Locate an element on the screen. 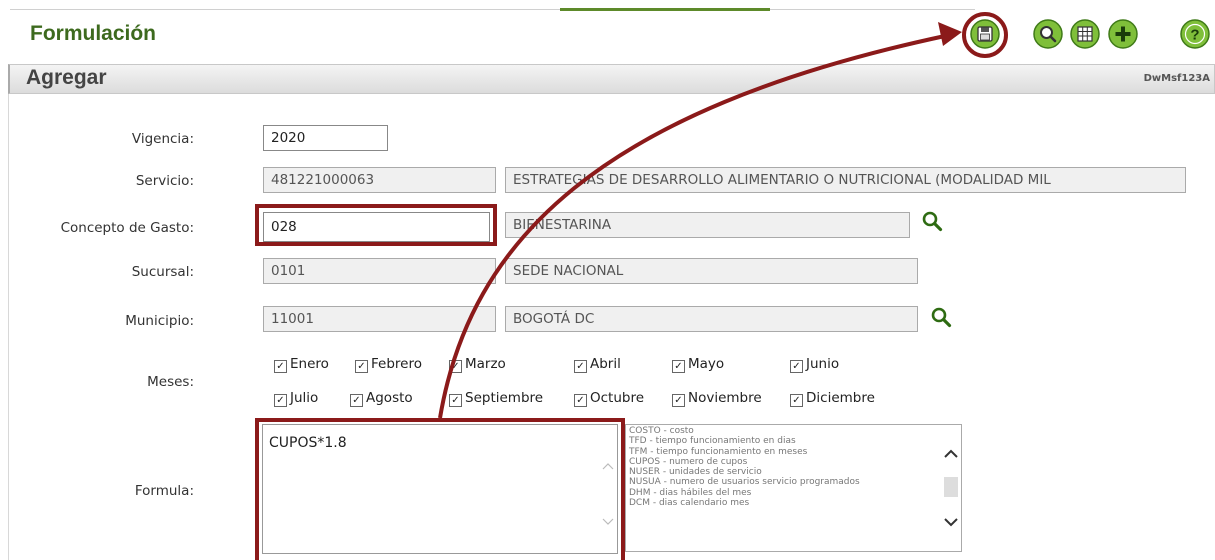 This screenshot has width=1215, height=560. month-checkbox-noviembre: ✓ Noviembre is located at coordinates (717, 398).